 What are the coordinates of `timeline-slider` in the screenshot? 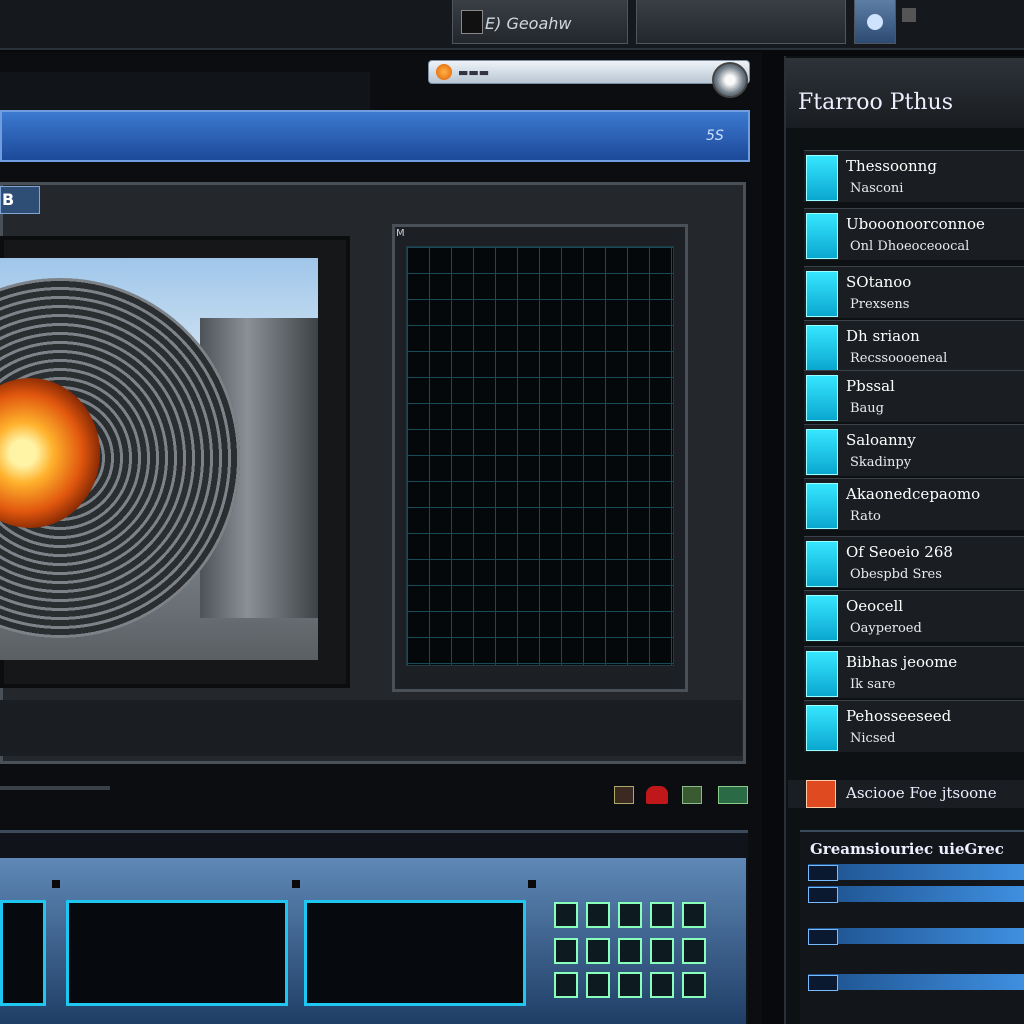 It's located at (55, 788).